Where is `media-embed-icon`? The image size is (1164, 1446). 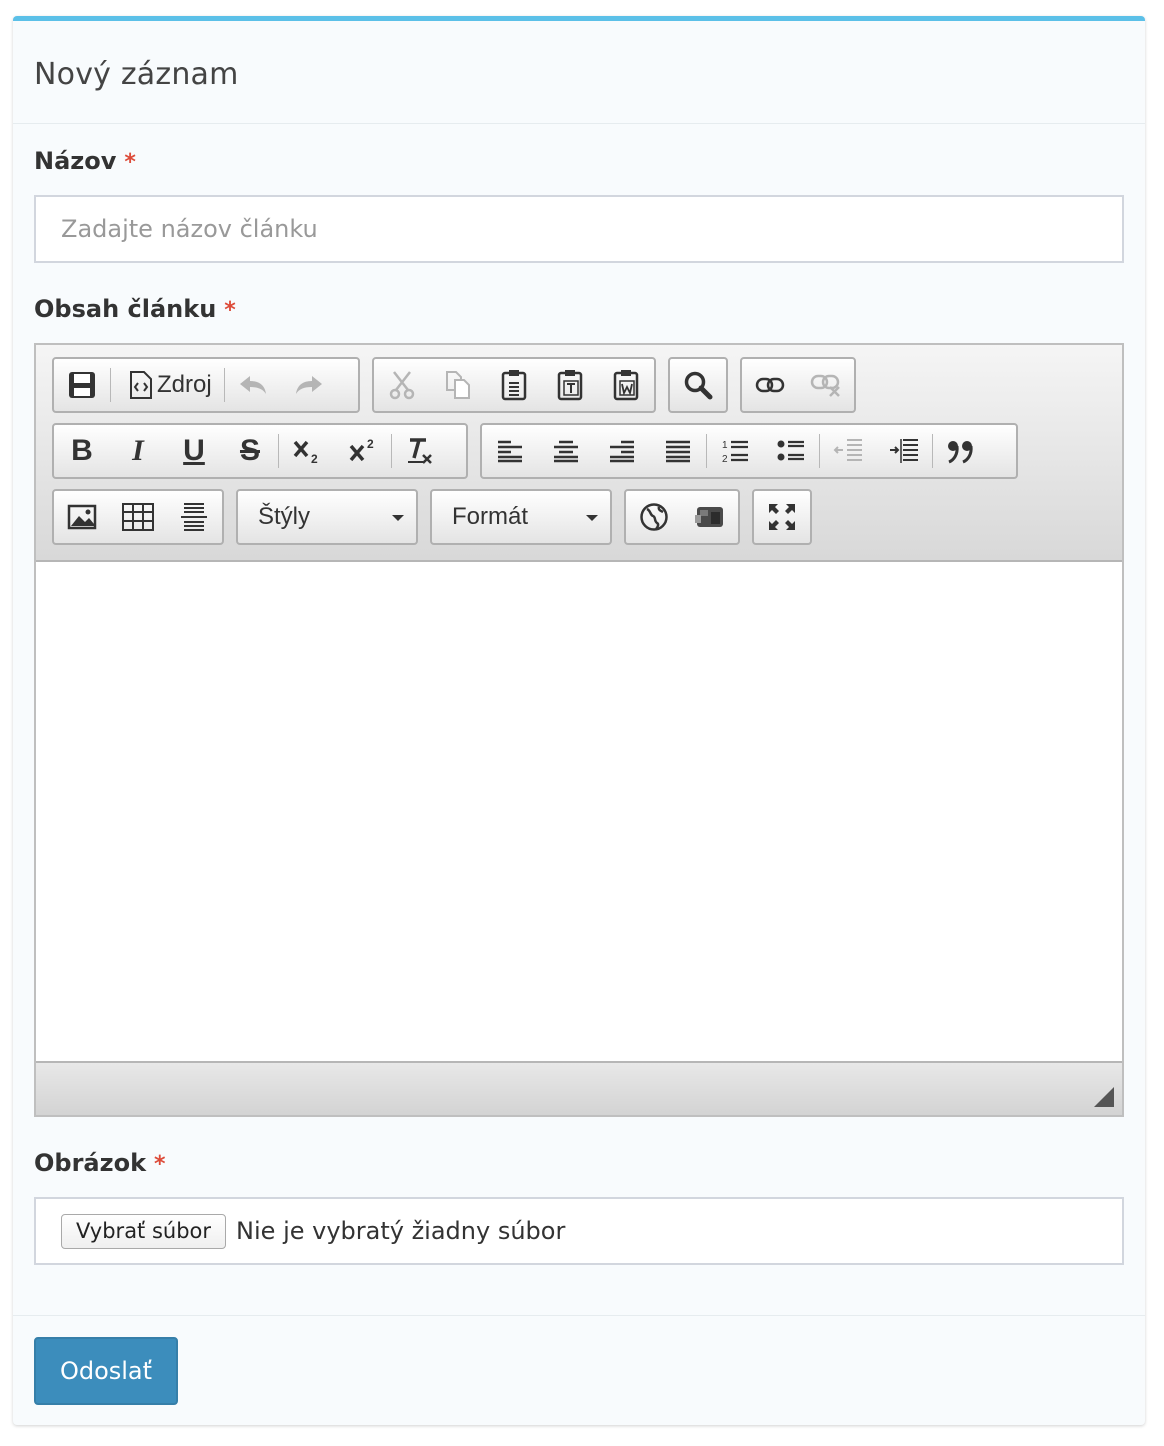
media-embed-icon is located at coordinates (710, 517).